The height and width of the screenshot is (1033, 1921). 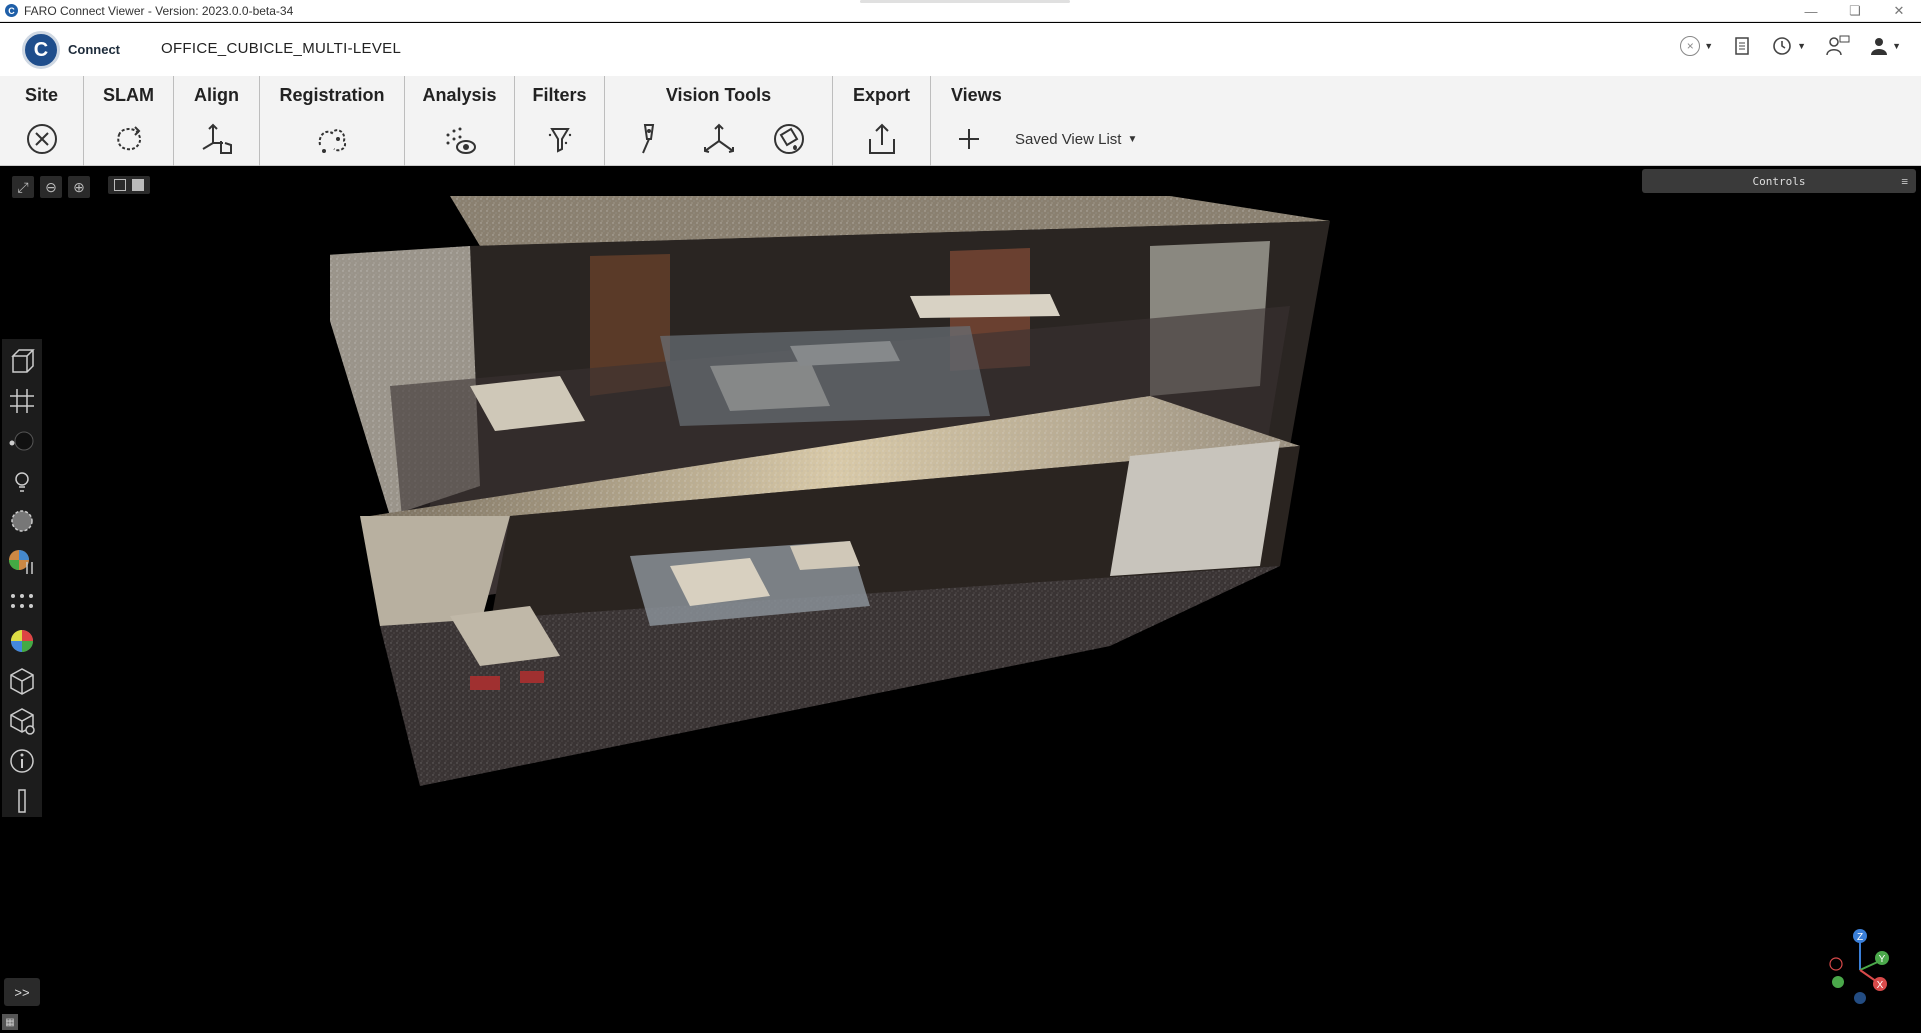 What do you see at coordinates (138, 185) in the screenshot?
I see `solid-square-icon` at bounding box center [138, 185].